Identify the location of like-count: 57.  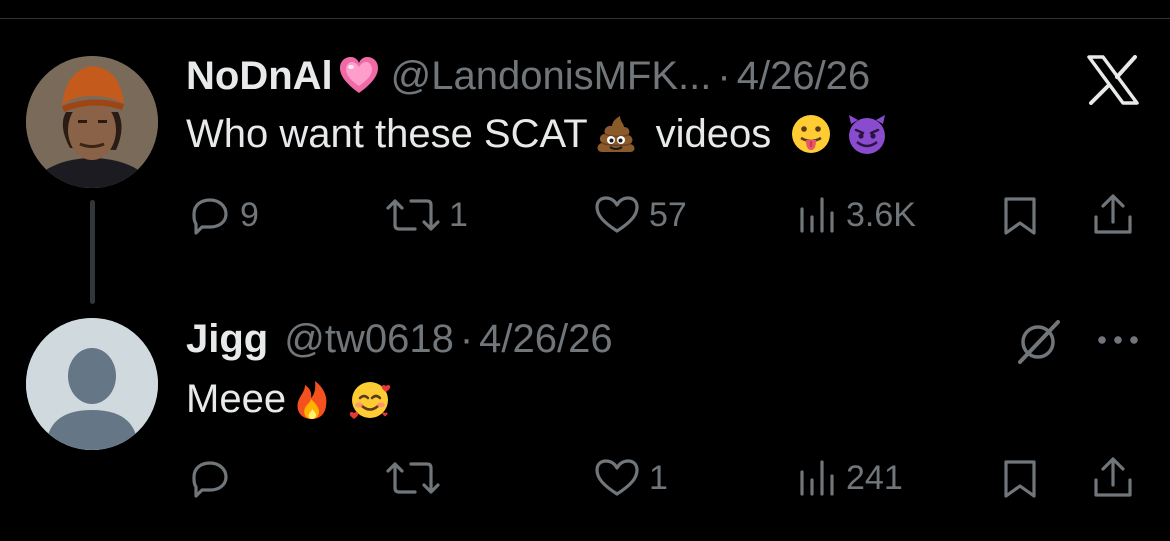
(668, 215).